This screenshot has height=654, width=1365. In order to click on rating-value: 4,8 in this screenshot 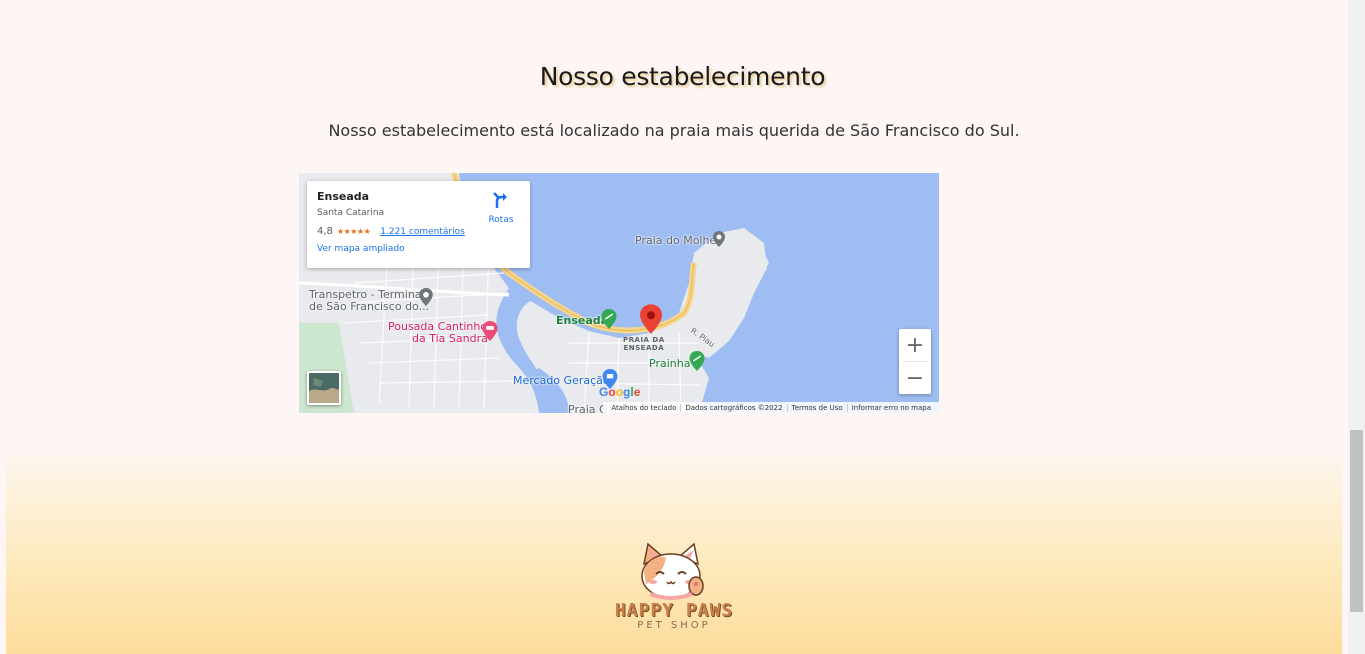, I will do `click(325, 231)`.